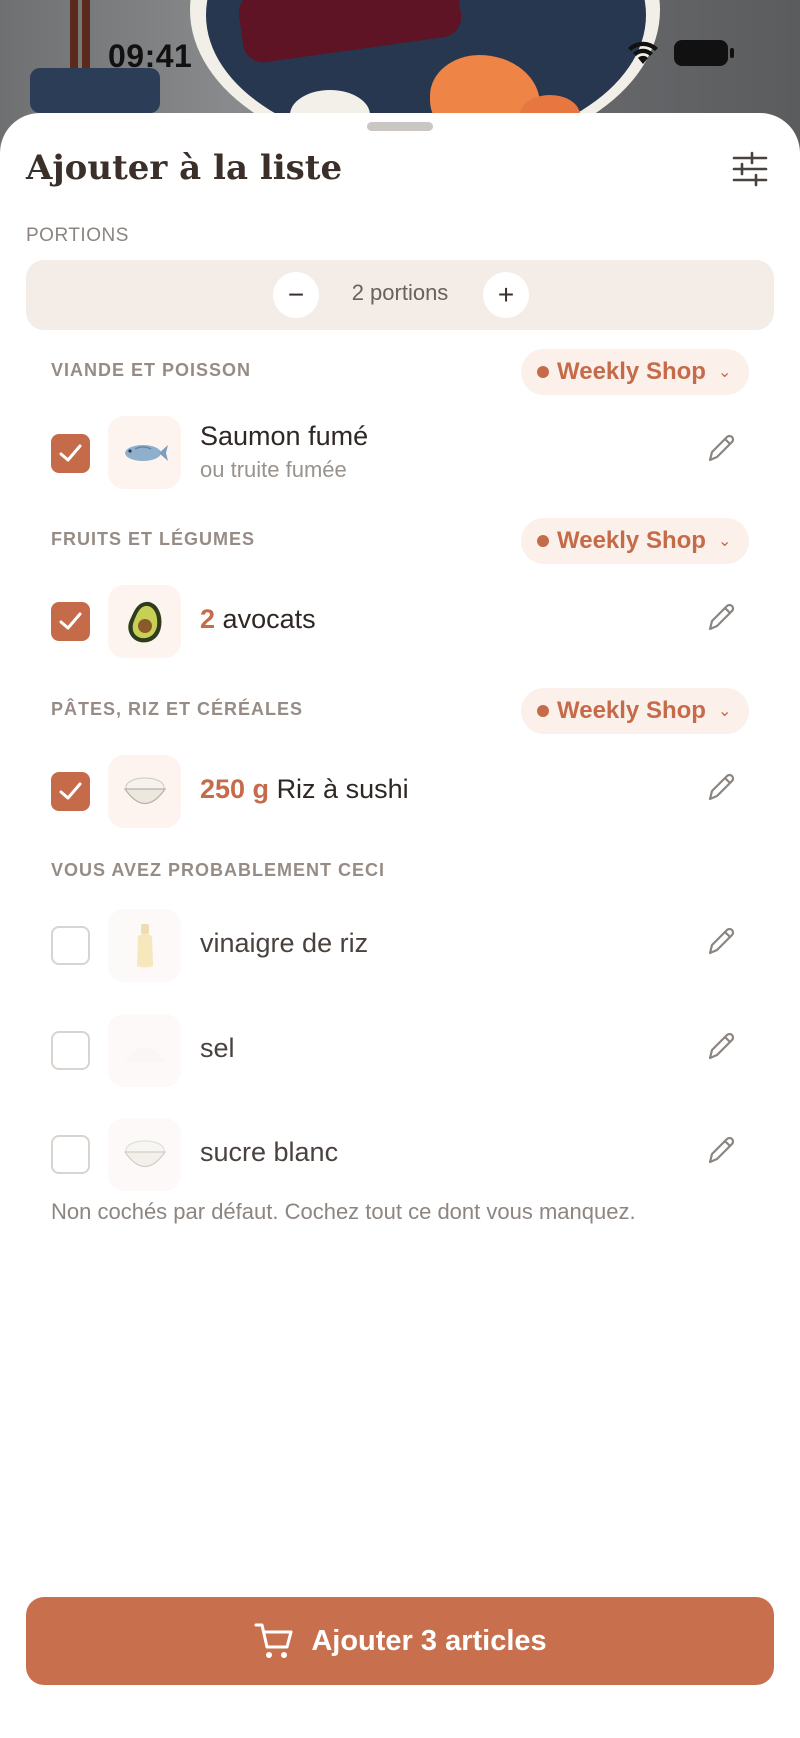  What do you see at coordinates (750, 169) in the screenshot?
I see `filter-sliders-icon` at bounding box center [750, 169].